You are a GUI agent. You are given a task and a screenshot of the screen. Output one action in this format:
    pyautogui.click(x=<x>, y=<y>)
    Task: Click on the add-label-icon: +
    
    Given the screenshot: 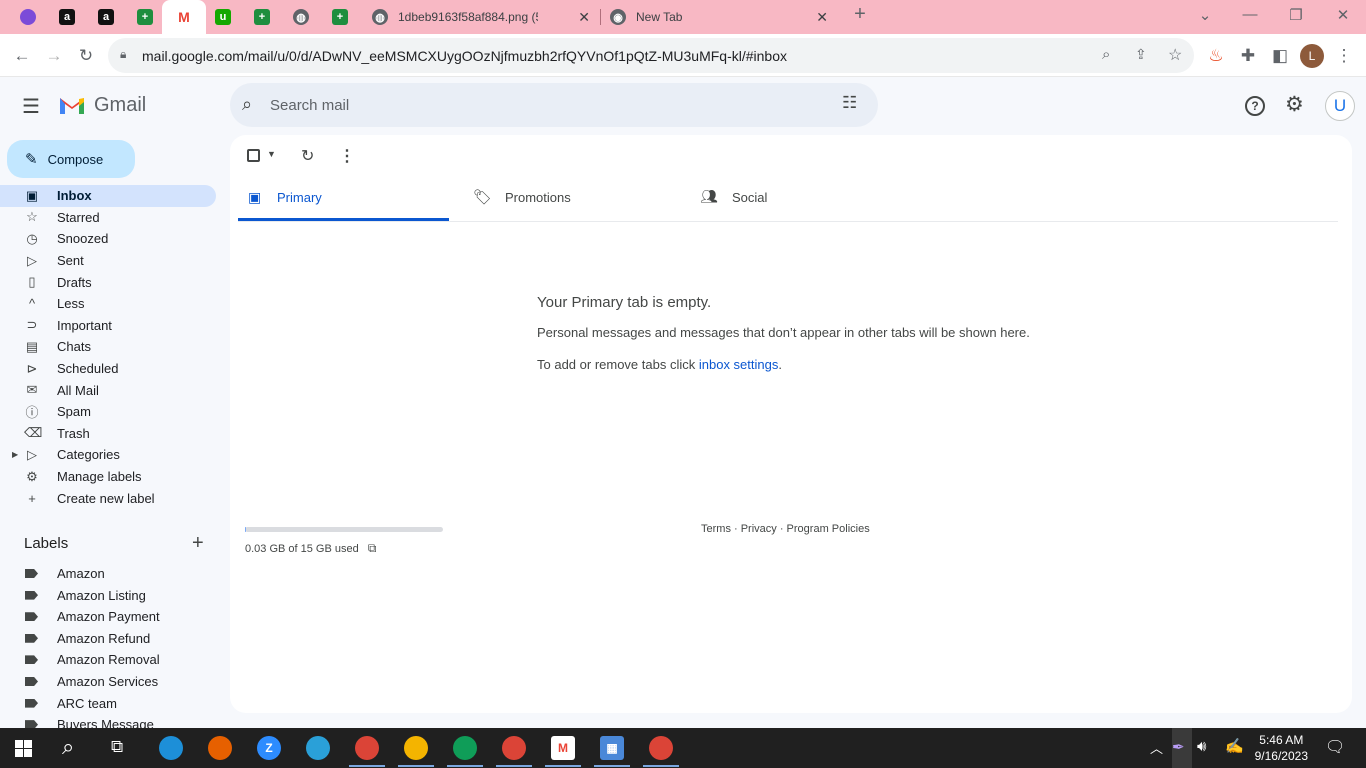 What is the action you would take?
    pyautogui.click(x=198, y=543)
    